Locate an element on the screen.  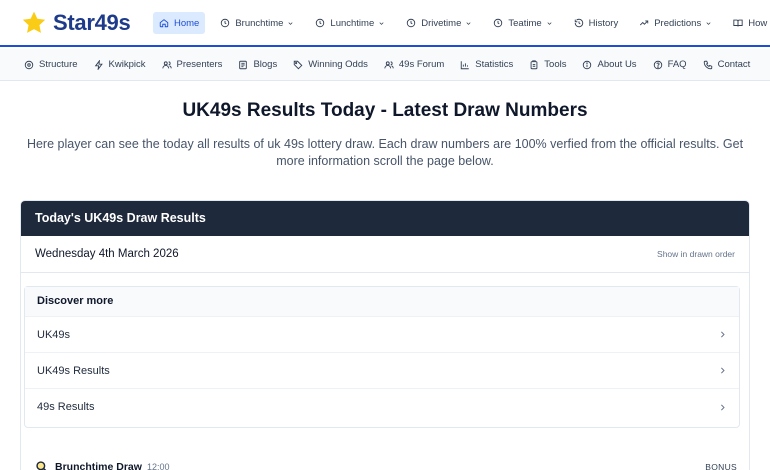
nav-predictions: Predictions is located at coordinates (675, 23).